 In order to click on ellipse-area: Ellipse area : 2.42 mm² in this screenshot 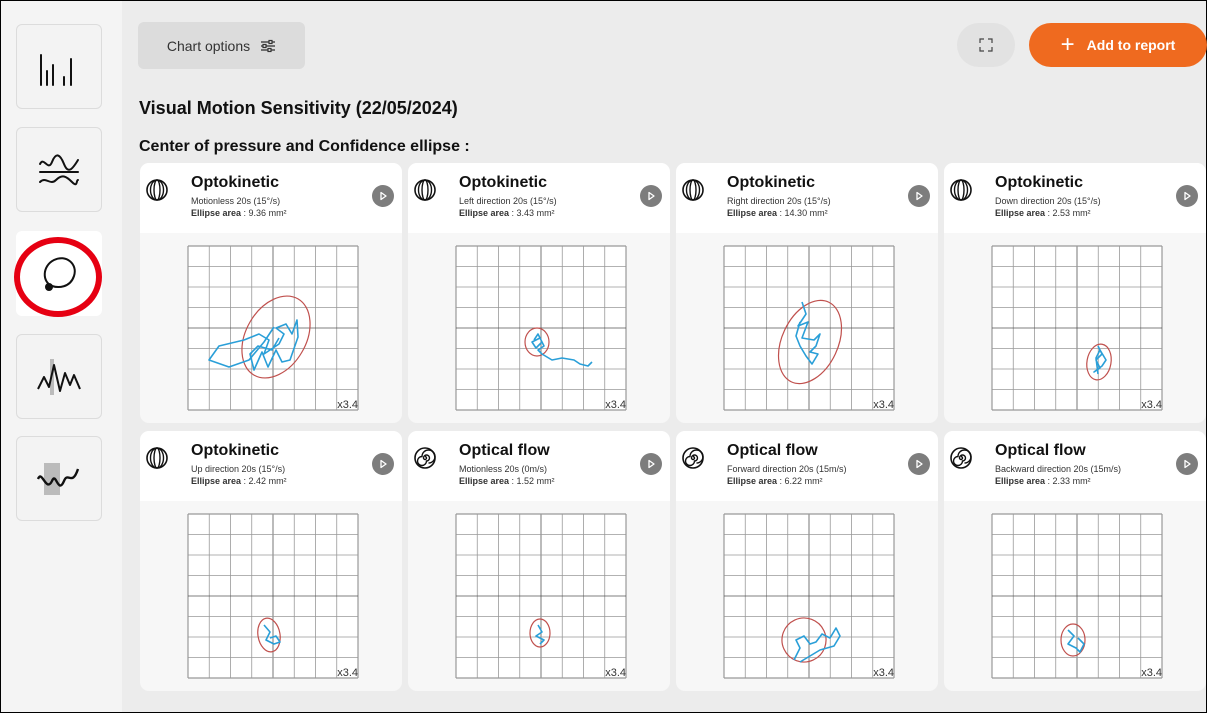, I will do `click(239, 481)`.